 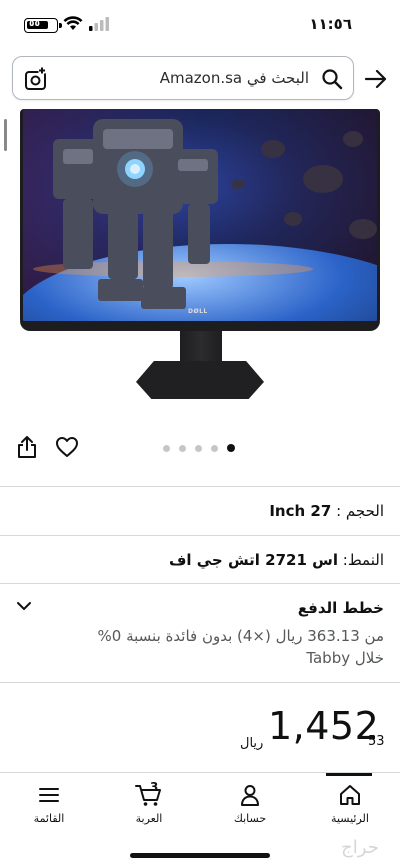 What do you see at coordinates (231, 448) in the screenshot?
I see `pagination-dot-active` at bounding box center [231, 448].